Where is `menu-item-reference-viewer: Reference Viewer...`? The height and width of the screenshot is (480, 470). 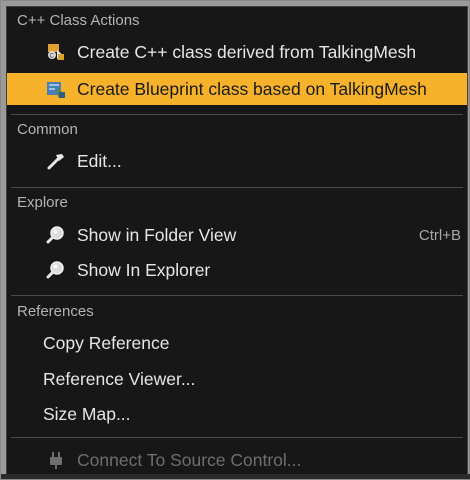 menu-item-reference-viewer: Reference Viewer... is located at coordinates (237, 379).